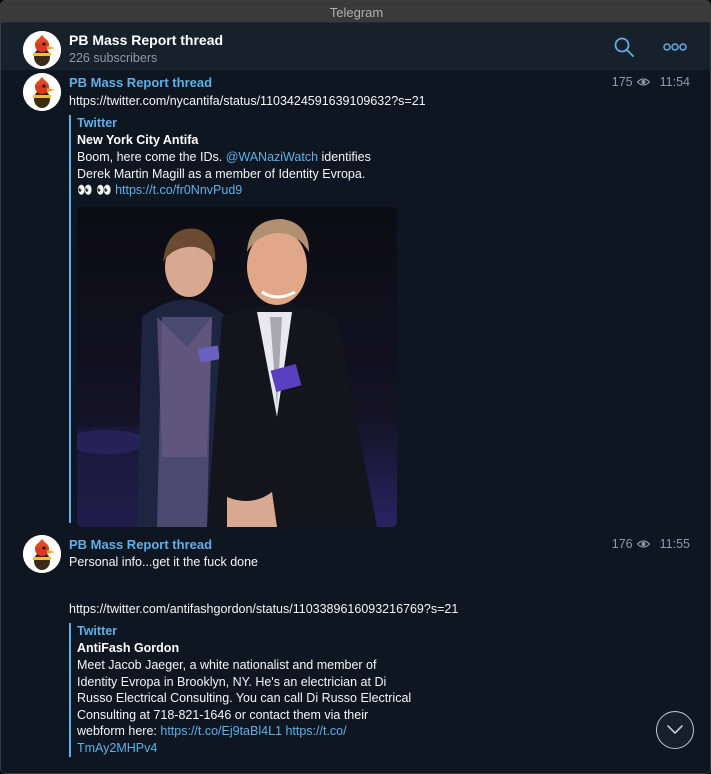 This screenshot has height=774, width=711. I want to click on short-link: https://t.co/fr0NnvPud9, so click(178, 190).